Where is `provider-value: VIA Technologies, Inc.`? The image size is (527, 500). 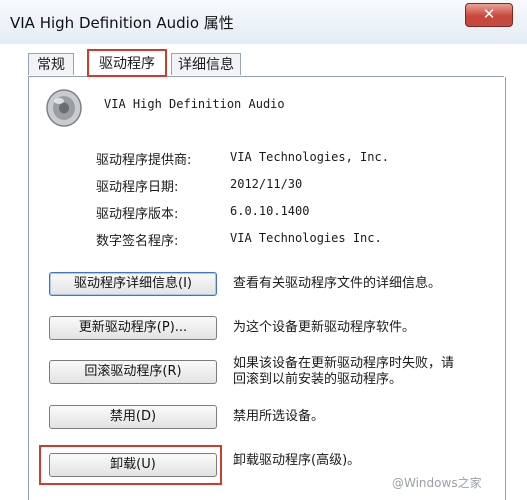 provider-value: VIA Technologies, Inc. is located at coordinates (309, 157).